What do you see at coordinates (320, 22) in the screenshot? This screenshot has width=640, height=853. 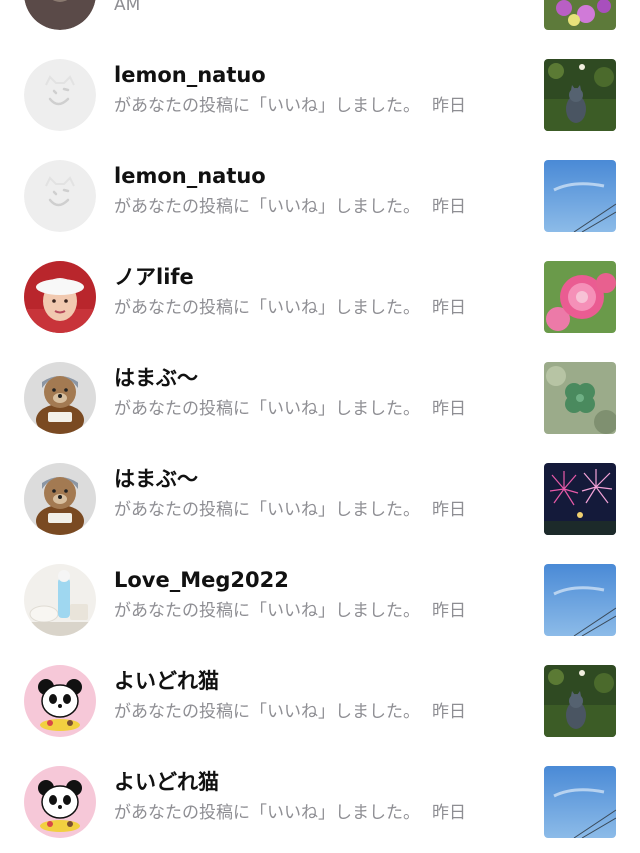 I see `notification-row: AM` at bounding box center [320, 22].